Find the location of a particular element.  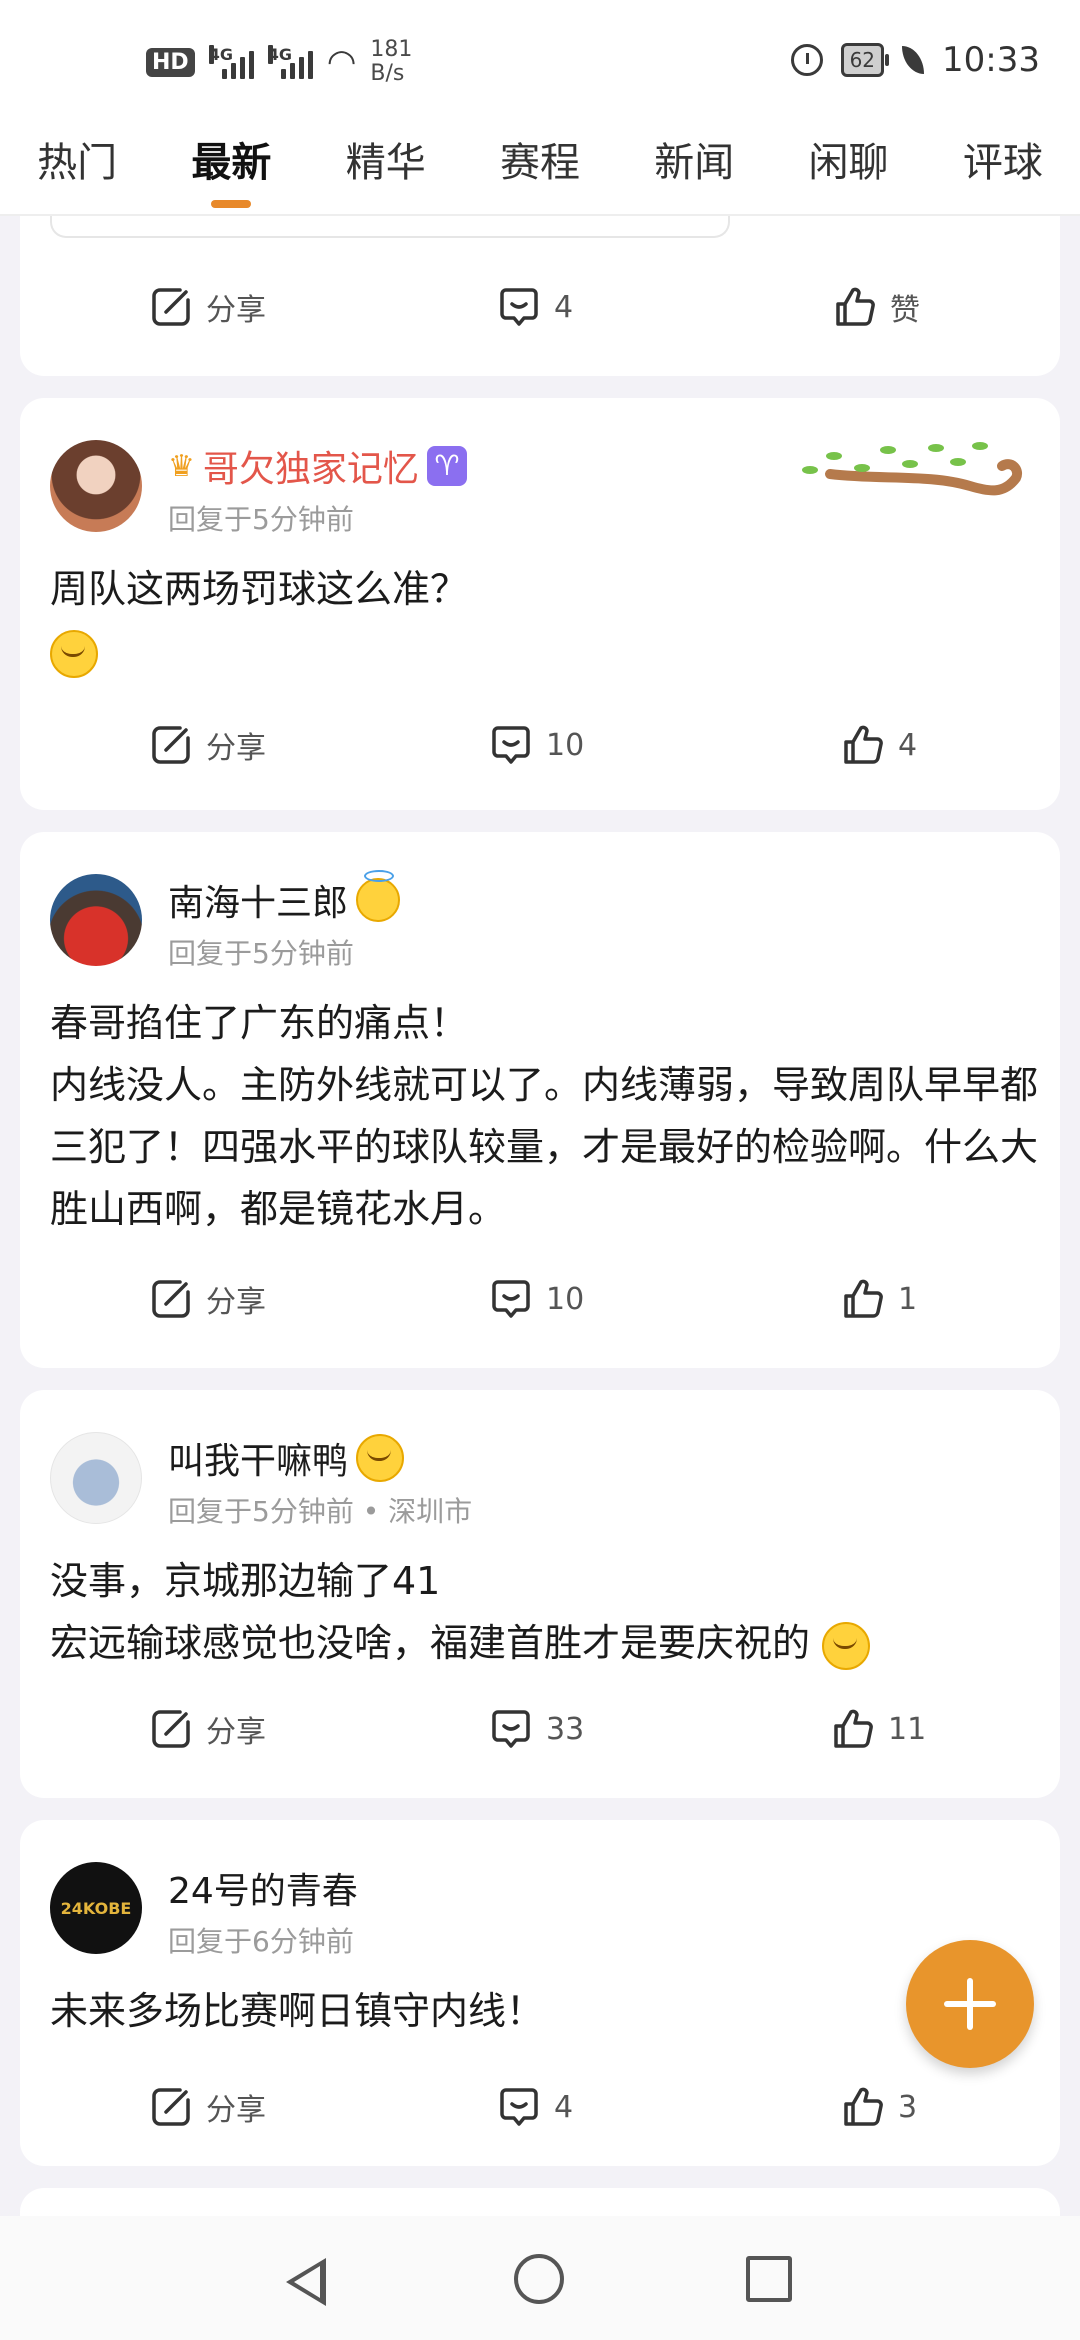

like-button: 3 is located at coordinates (879, 2107).